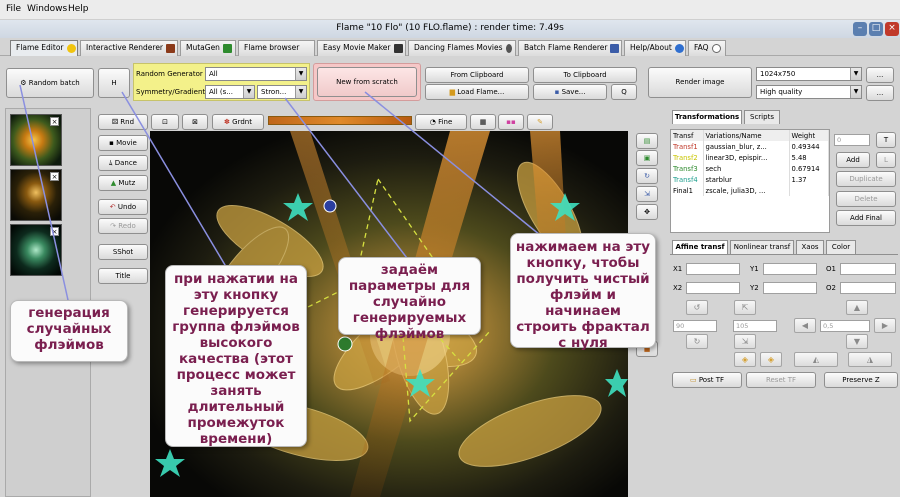 Image resolution: width=900 pixels, height=497 pixels. What do you see at coordinates (452, 163) in the screenshot?
I see `pointer-scratch` at bounding box center [452, 163].